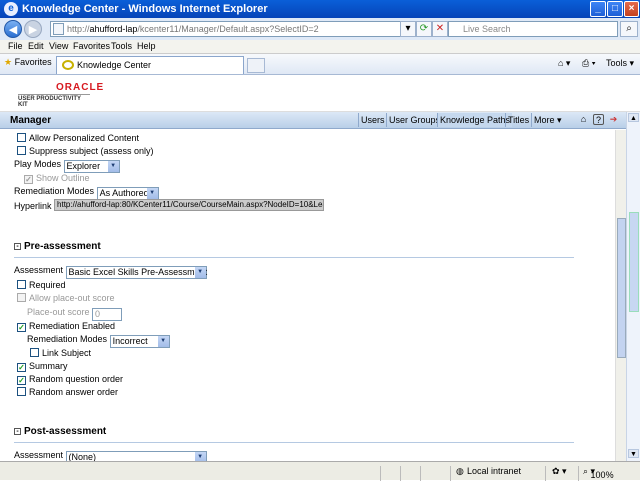  I want to click on close-button: ×, so click(631, 9).